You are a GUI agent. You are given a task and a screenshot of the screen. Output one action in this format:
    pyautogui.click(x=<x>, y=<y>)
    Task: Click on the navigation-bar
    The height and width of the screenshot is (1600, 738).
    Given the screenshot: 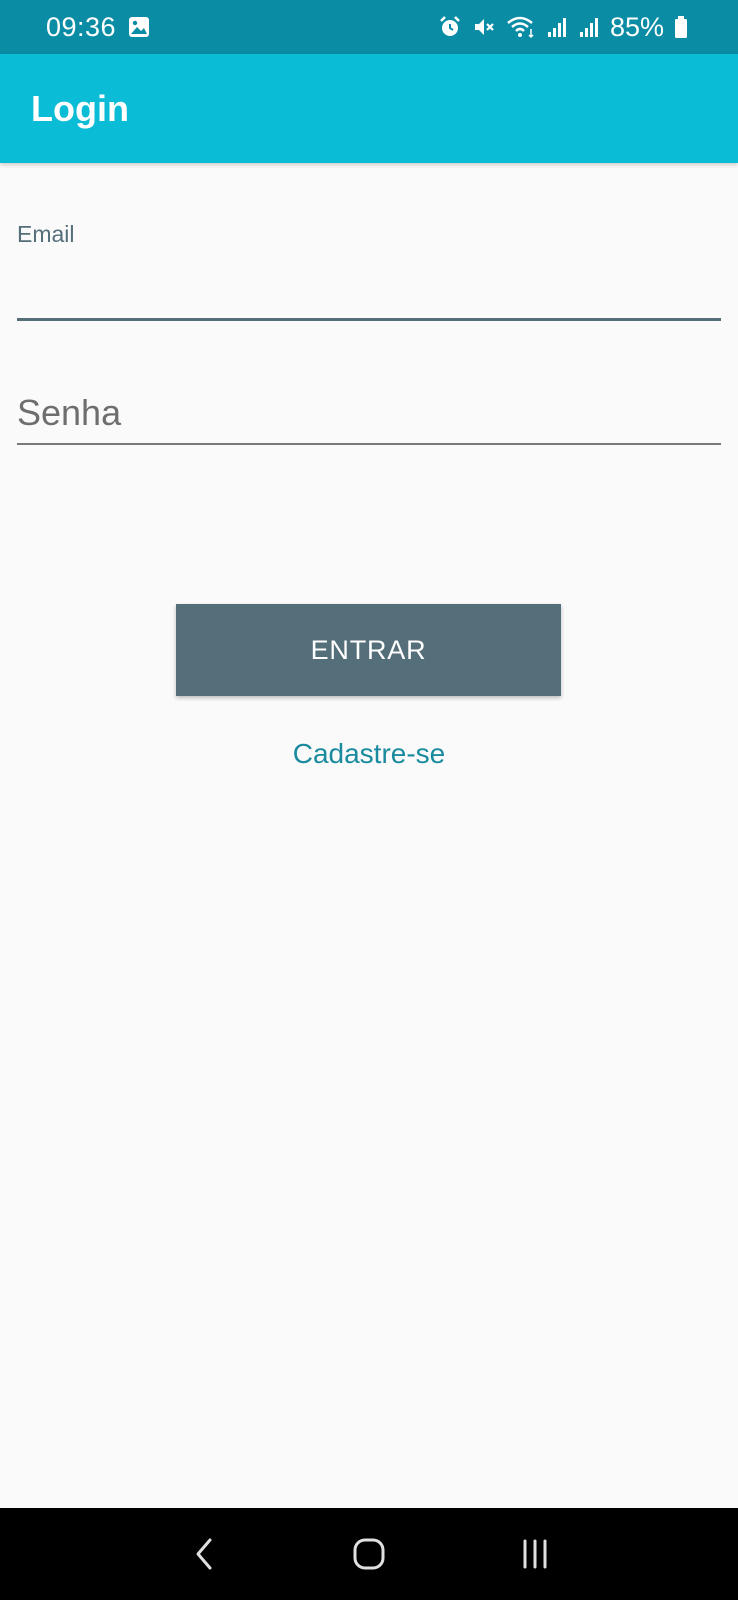 What is the action you would take?
    pyautogui.click(x=369, y=1554)
    